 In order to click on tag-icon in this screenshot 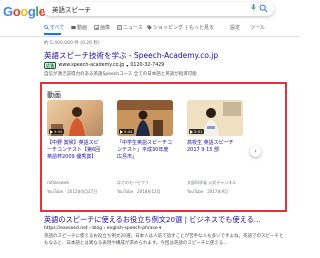, I will do `click(149, 27)`.